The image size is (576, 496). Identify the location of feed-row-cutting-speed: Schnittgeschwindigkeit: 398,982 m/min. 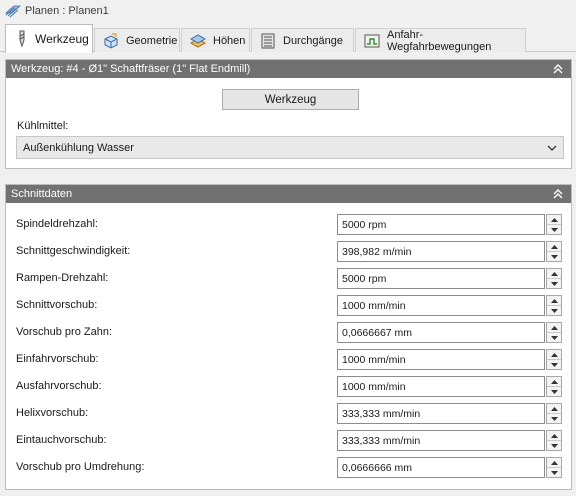
(288, 251).